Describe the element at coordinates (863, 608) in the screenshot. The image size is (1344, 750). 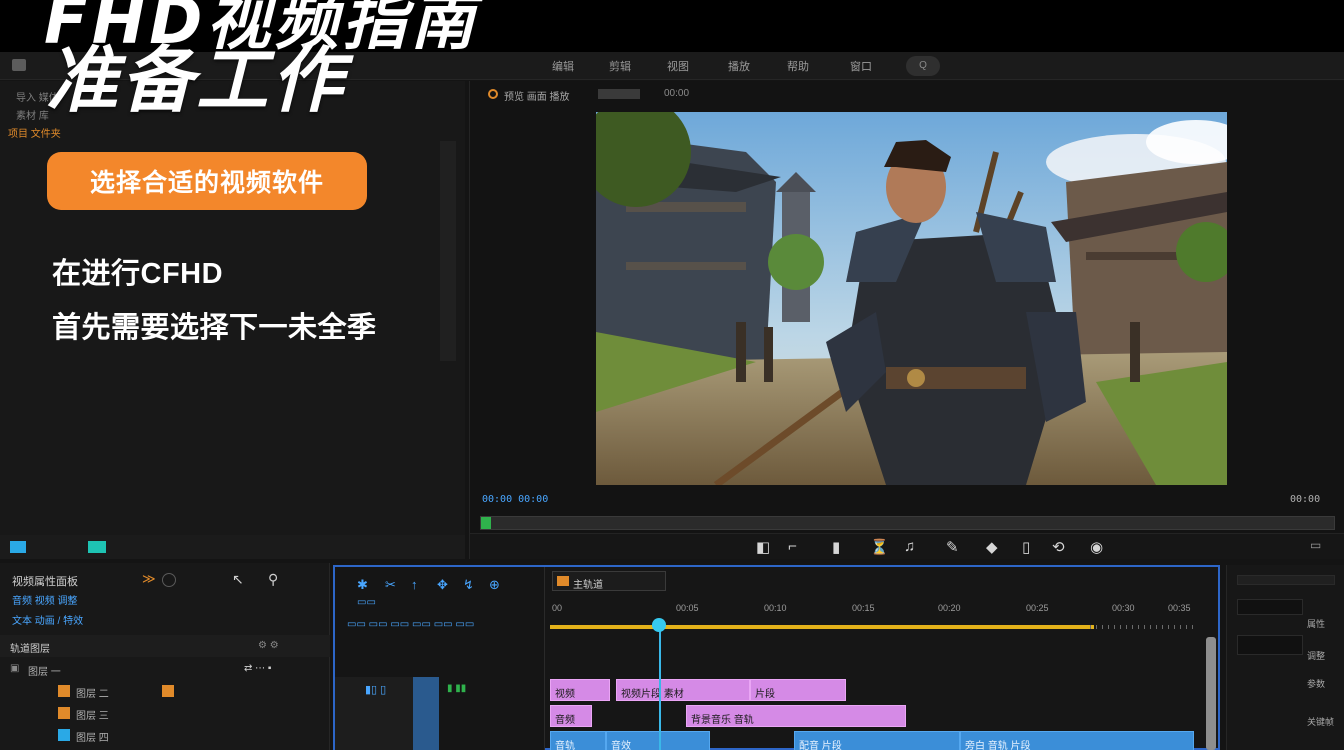
I see `ruler-tick-label: 00:15` at that location.